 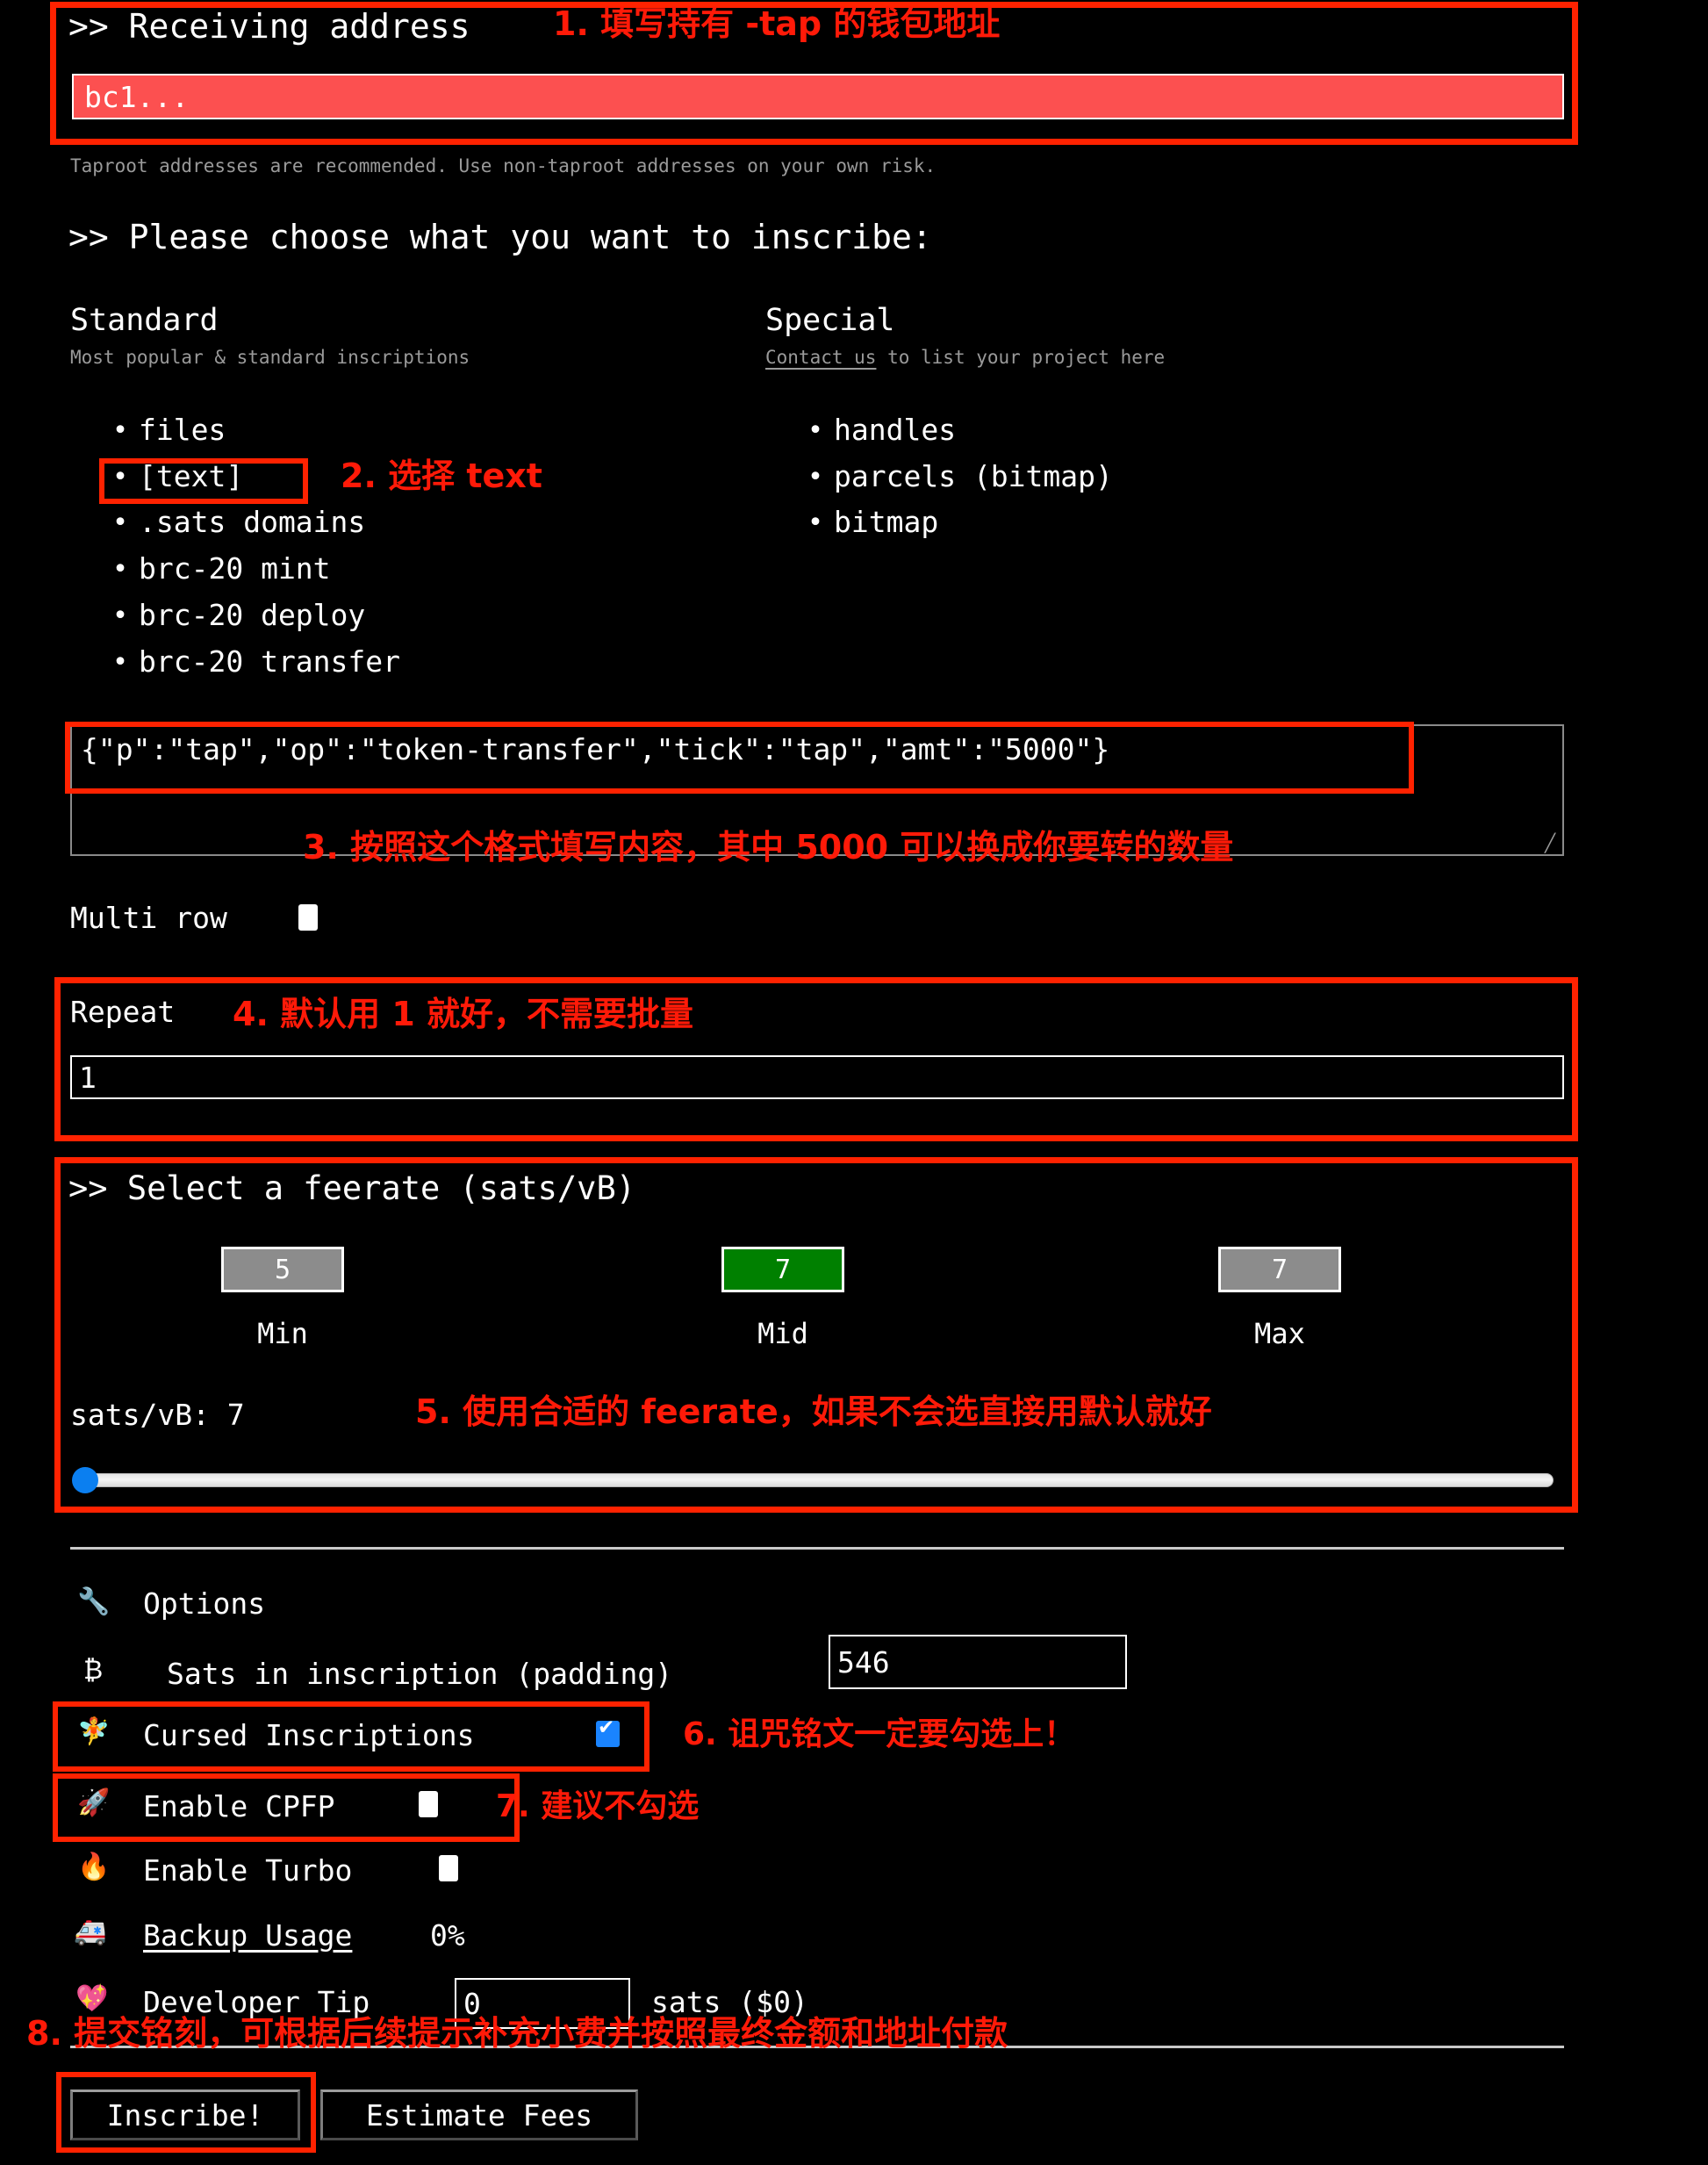 What do you see at coordinates (94, 1601) in the screenshot?
I see `wrench-icon: 🔧` at bounding box center [94, 1601].